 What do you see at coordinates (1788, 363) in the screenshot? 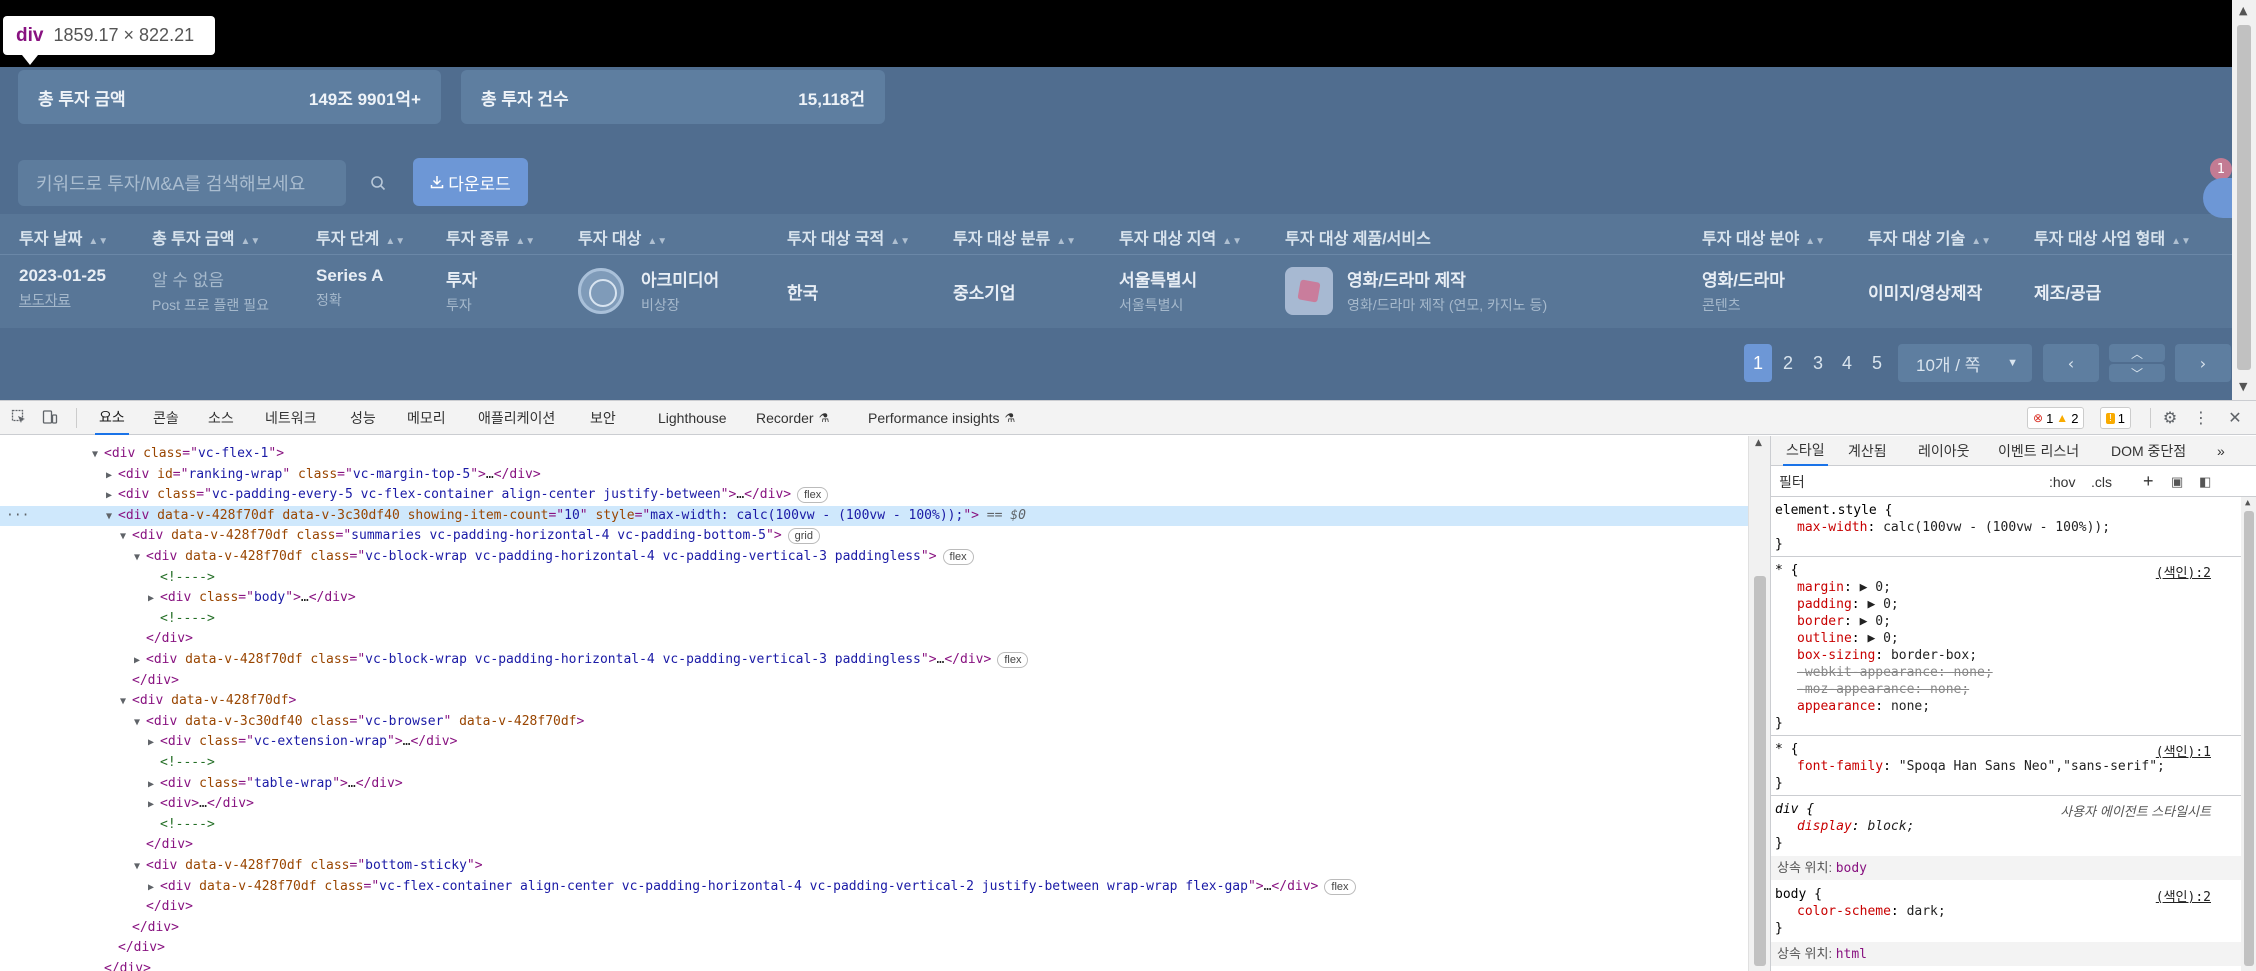
I see `page-2-button: 2` at bounding box center [1788, 363].